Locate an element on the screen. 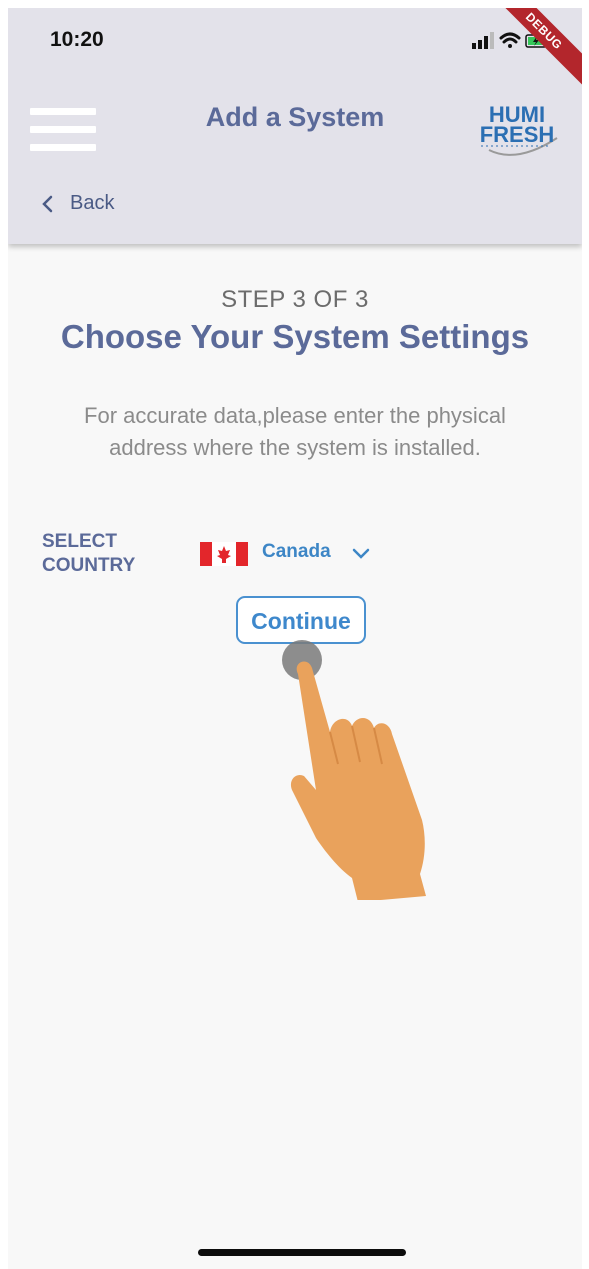 This screenshot has height=1269, width=589. status-time: 10:20 is located at coordinates (77, 39).